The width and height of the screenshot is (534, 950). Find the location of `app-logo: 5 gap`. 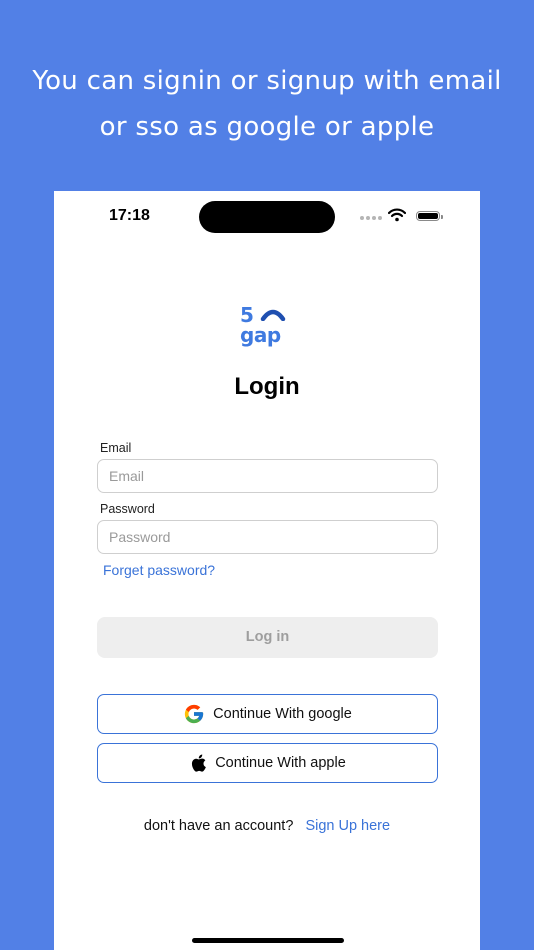

app-logo: 5 gap is located at coordinates (268, 328).